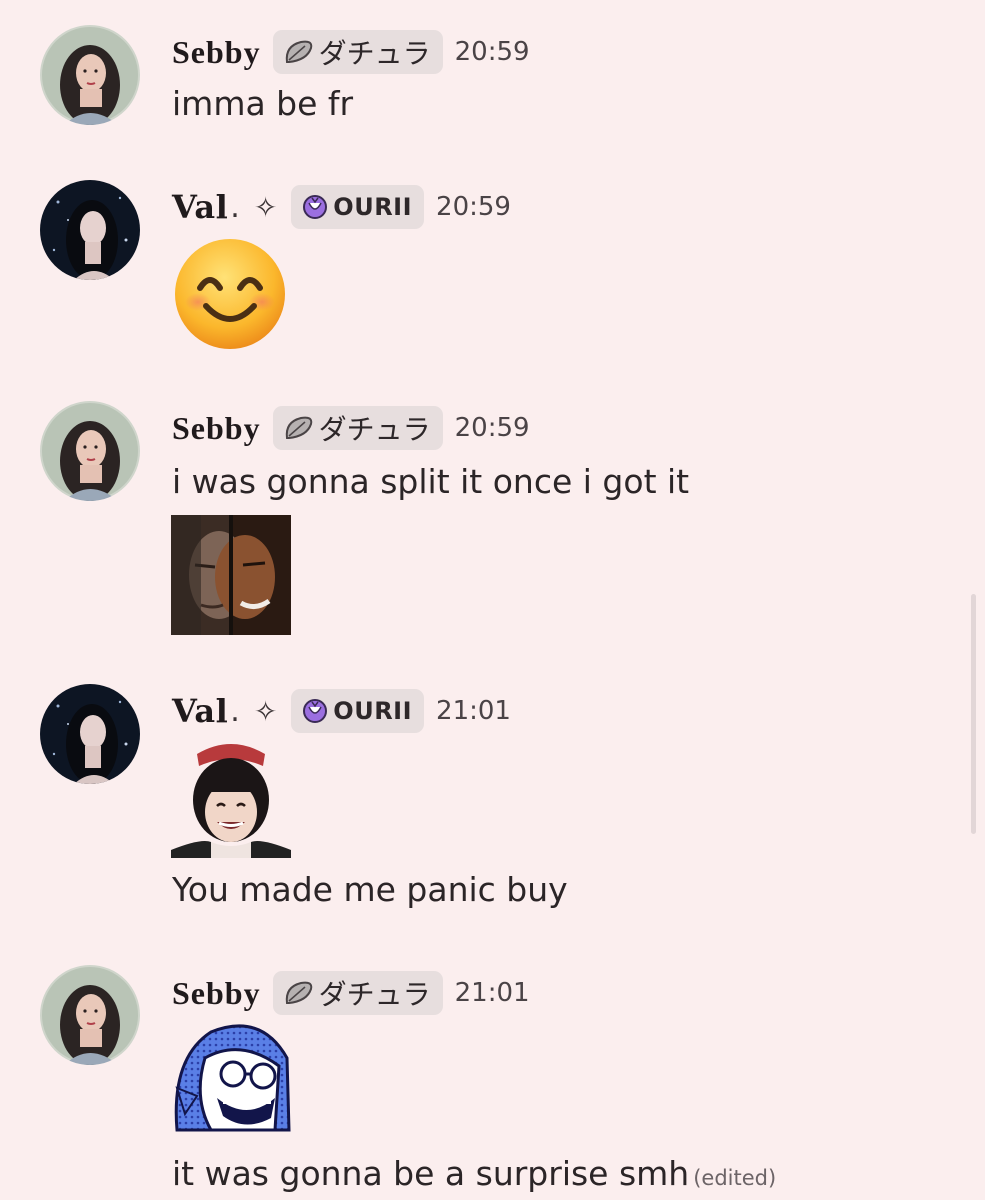 The image size is (985, 1200). I want to click on message-text-content: it was gonna be a surprise smh, so click(431, 1173).